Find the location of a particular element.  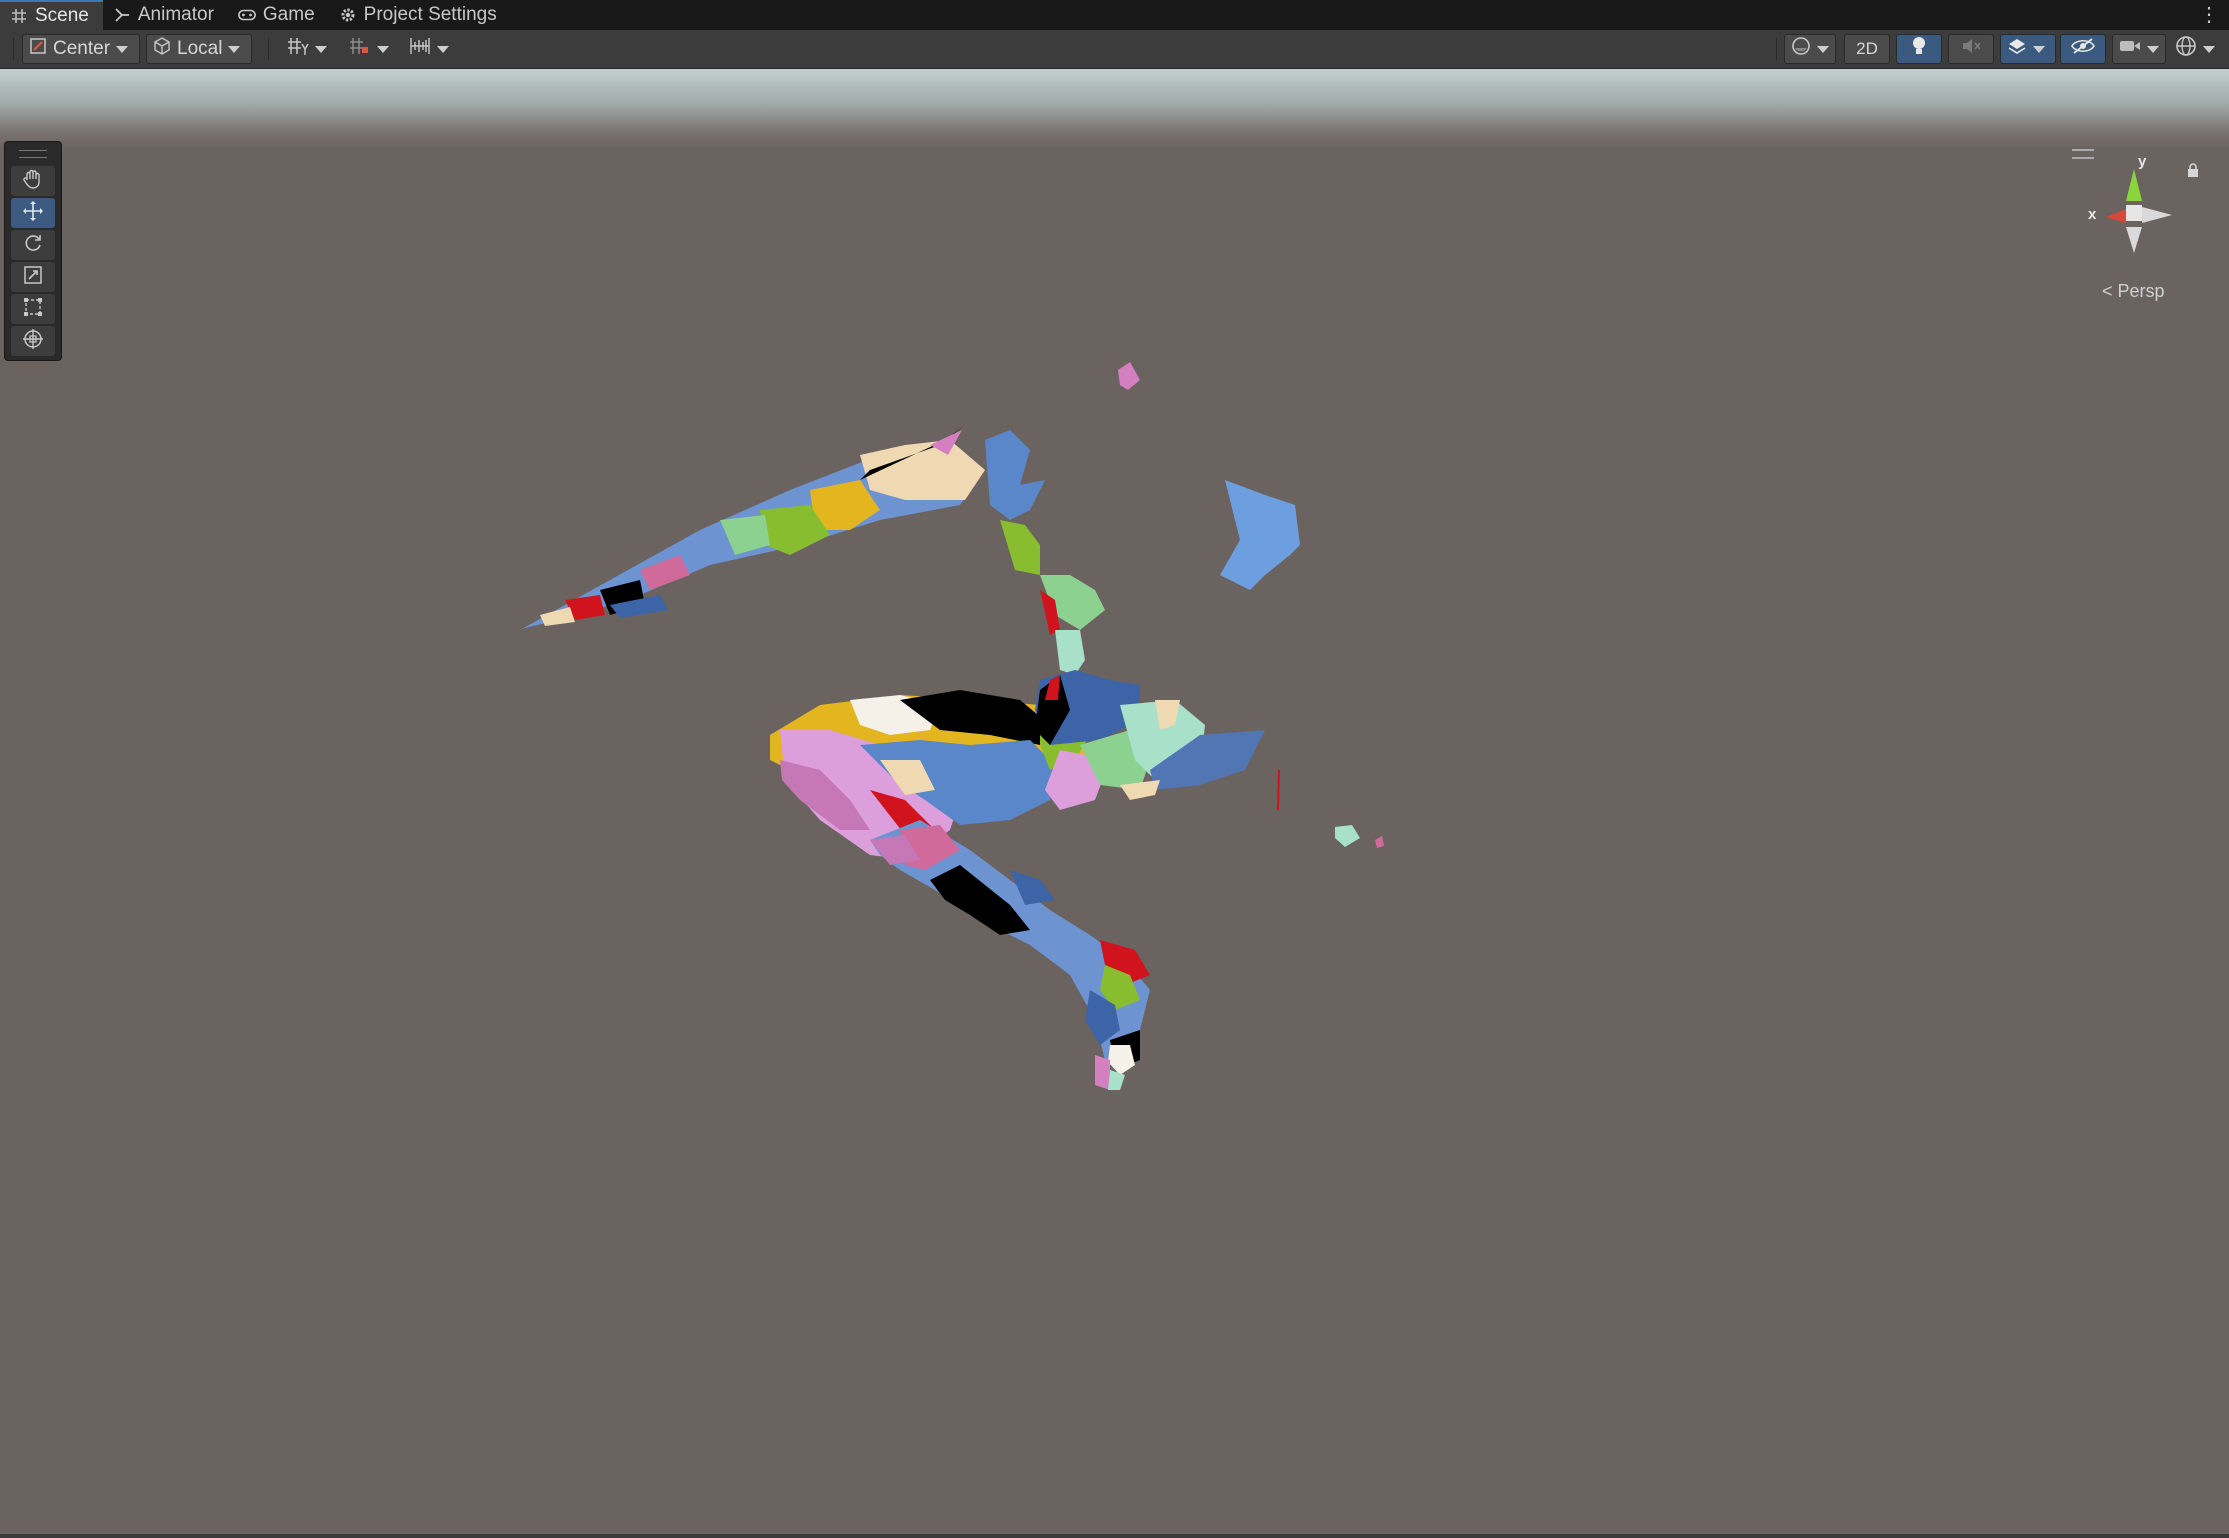

pivot-mode-label: Center is located at coordinates (82, 48).